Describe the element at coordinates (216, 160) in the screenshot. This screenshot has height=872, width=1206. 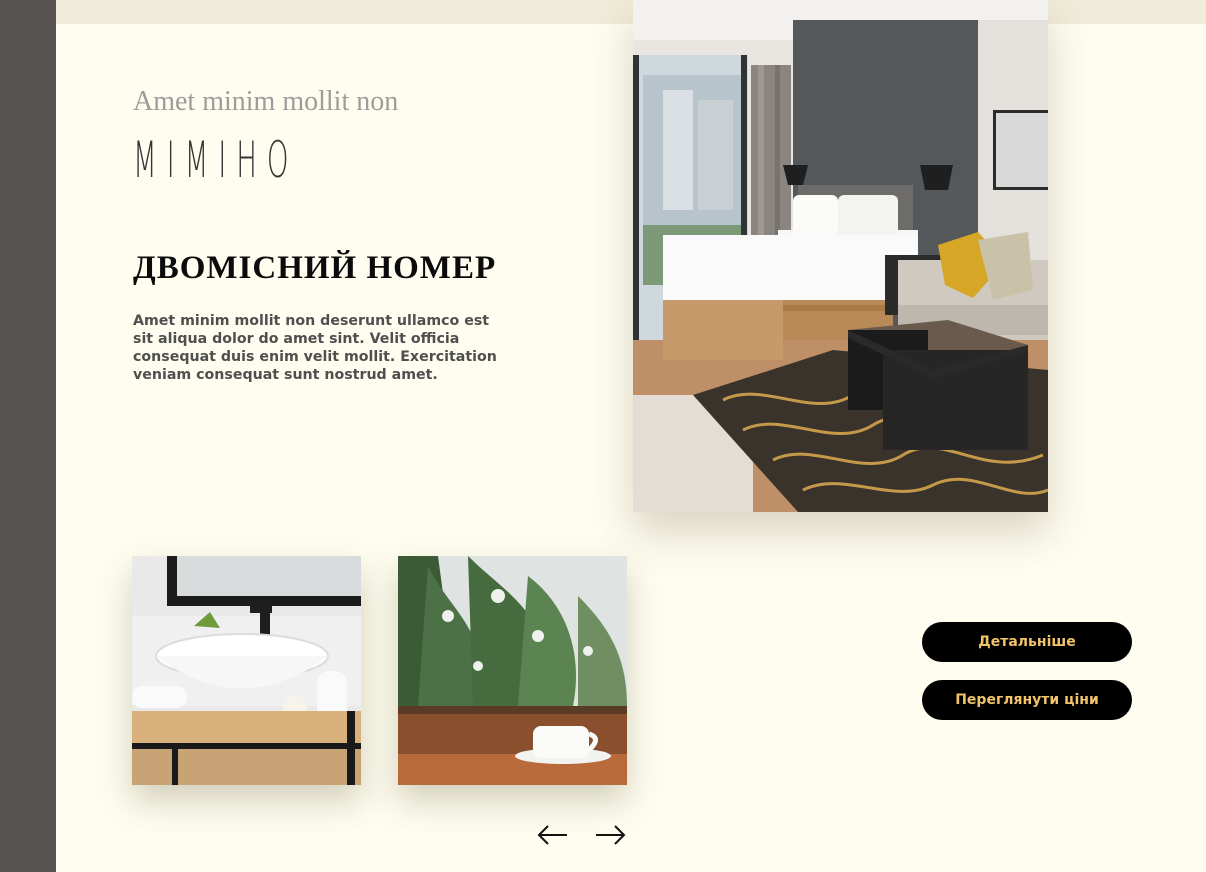
I see `brand-logo: MIMIHO` at that location.